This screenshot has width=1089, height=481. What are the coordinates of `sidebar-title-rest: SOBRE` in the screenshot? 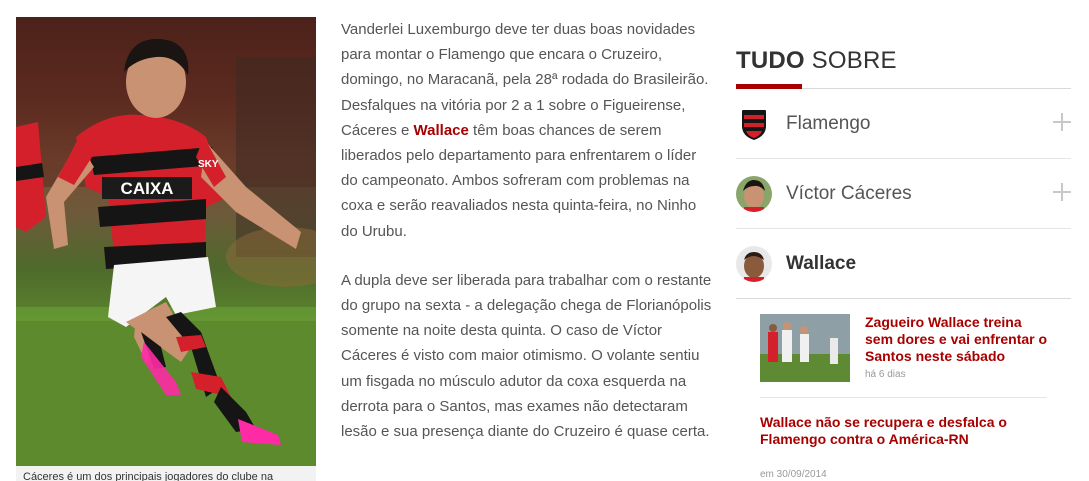 It's located at (850, 60).